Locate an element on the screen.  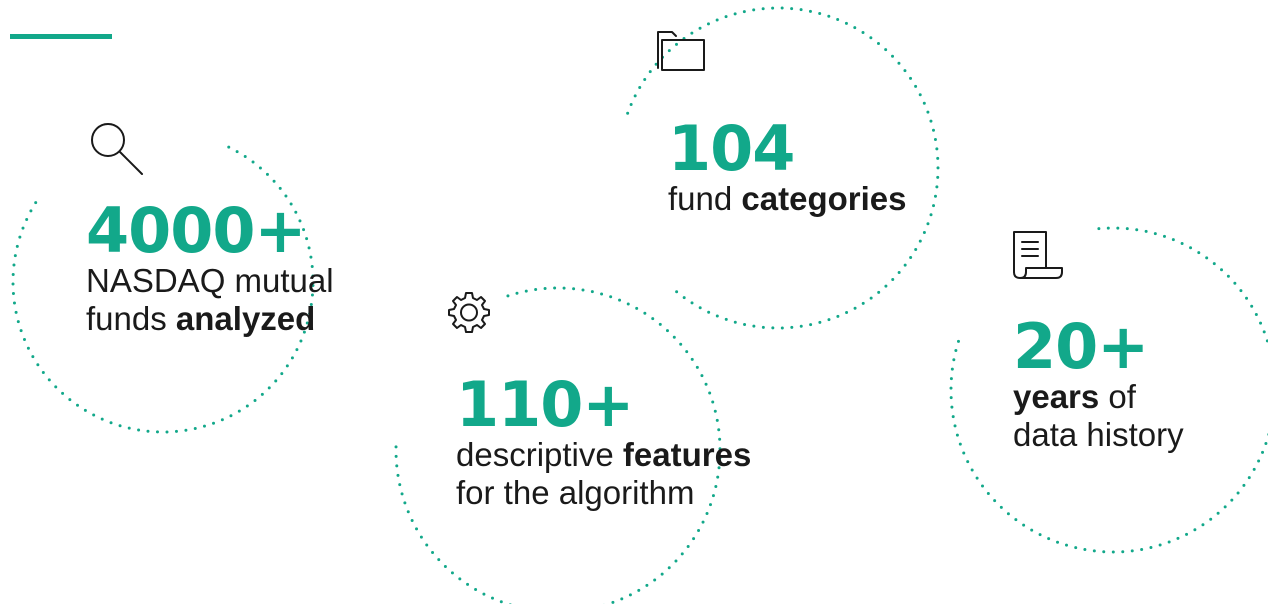
stat-number: 4000+ is located at coordinates (196, 230).